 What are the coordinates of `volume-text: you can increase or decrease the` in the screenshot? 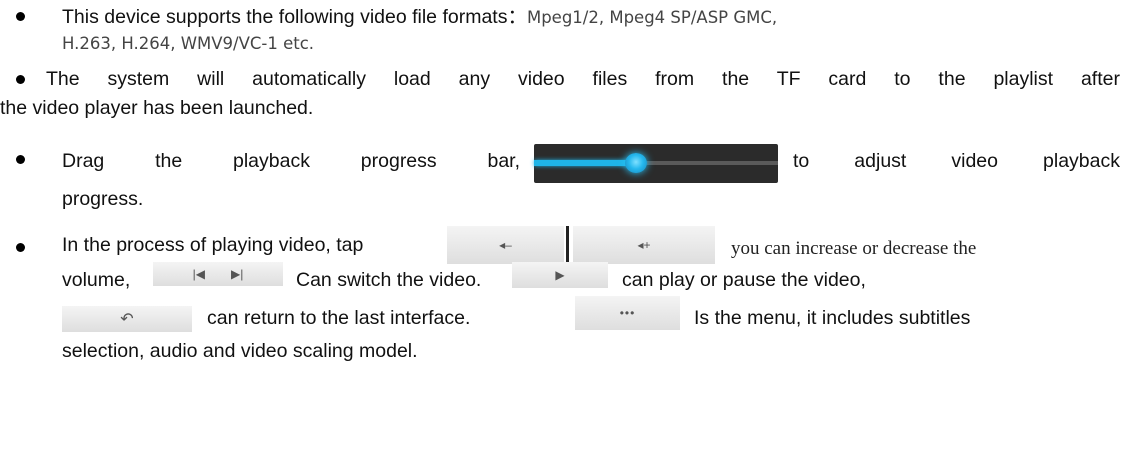 It's located at (854, 248).